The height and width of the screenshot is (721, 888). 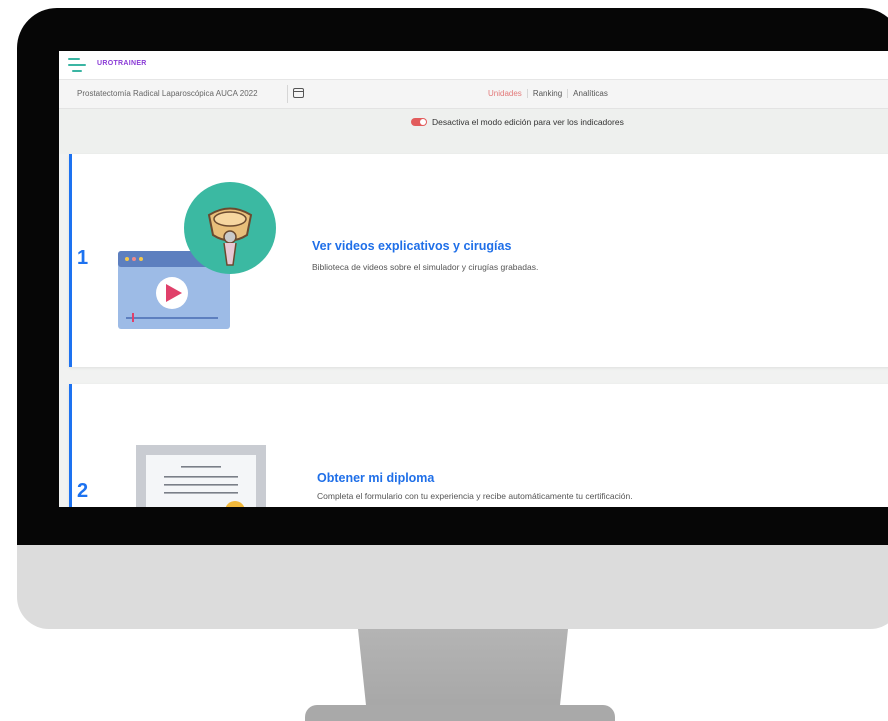 What do you see at coordinates (419, 122) in the screenshot?
I see `edit-mode-toggle` at bounding box center [419, 122].